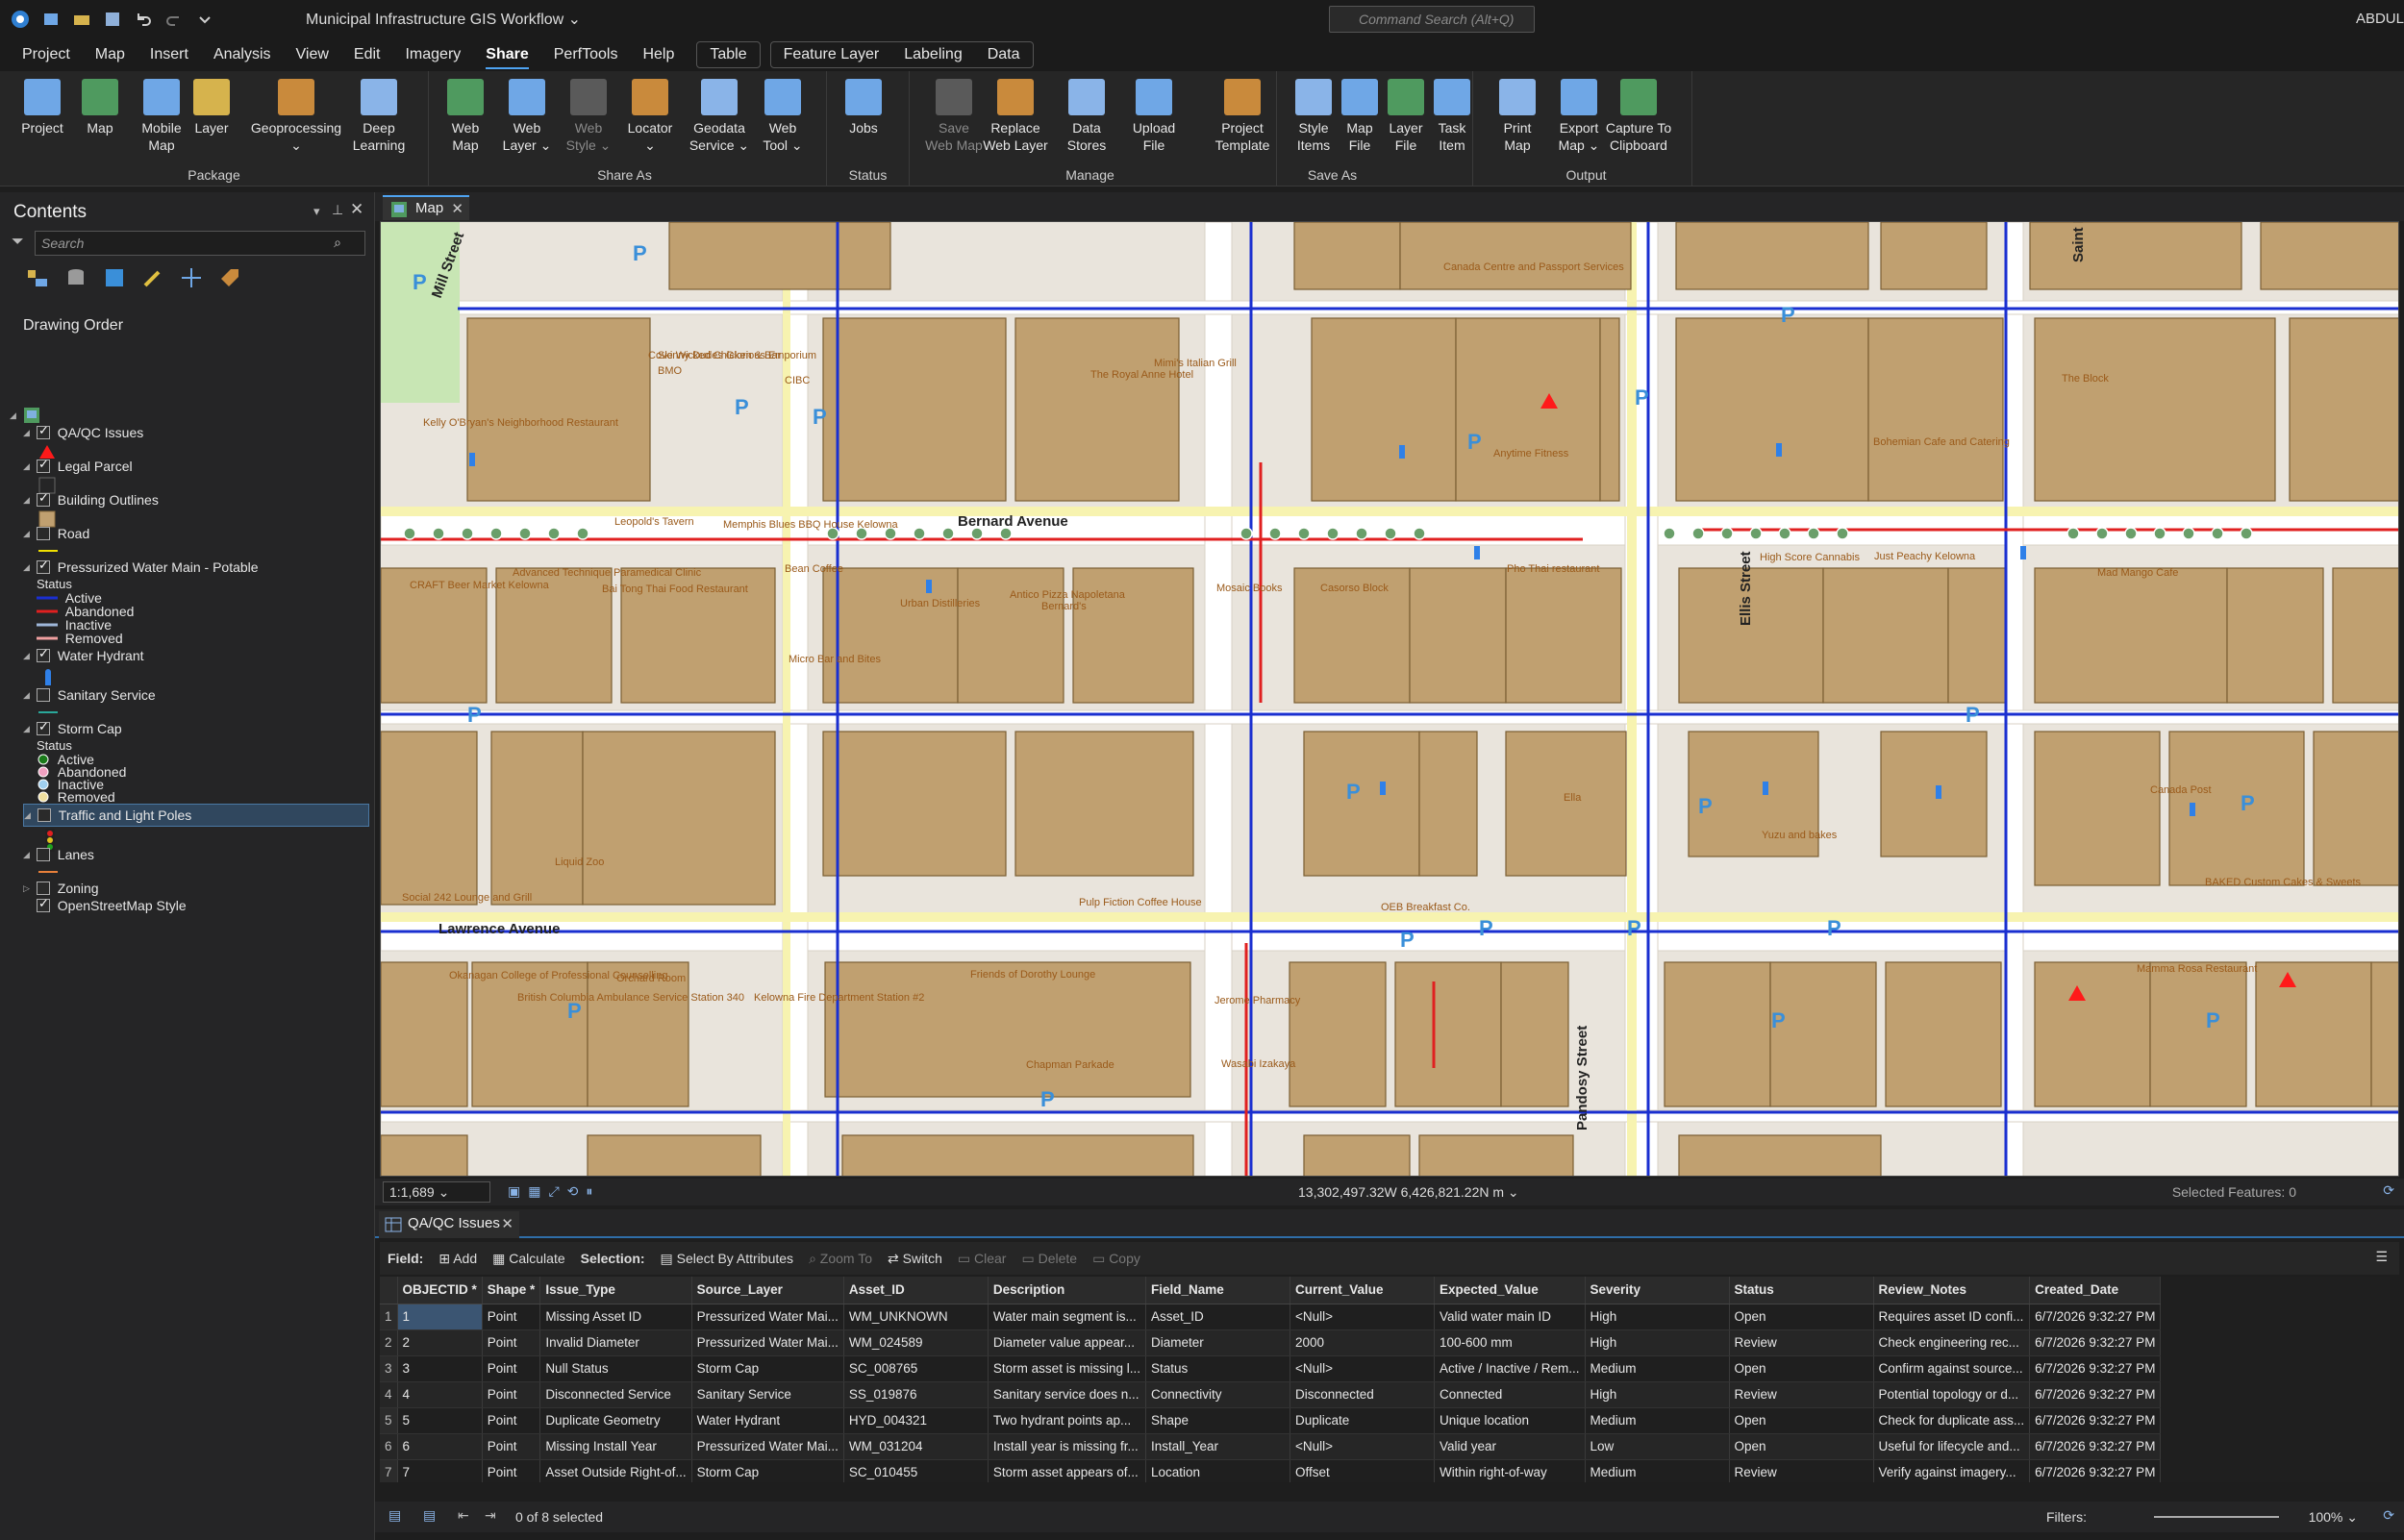 This screenshot has height=1540, width=2404. I want to click on ribbon-button-task-item: Task Item, so click(1452, 116).